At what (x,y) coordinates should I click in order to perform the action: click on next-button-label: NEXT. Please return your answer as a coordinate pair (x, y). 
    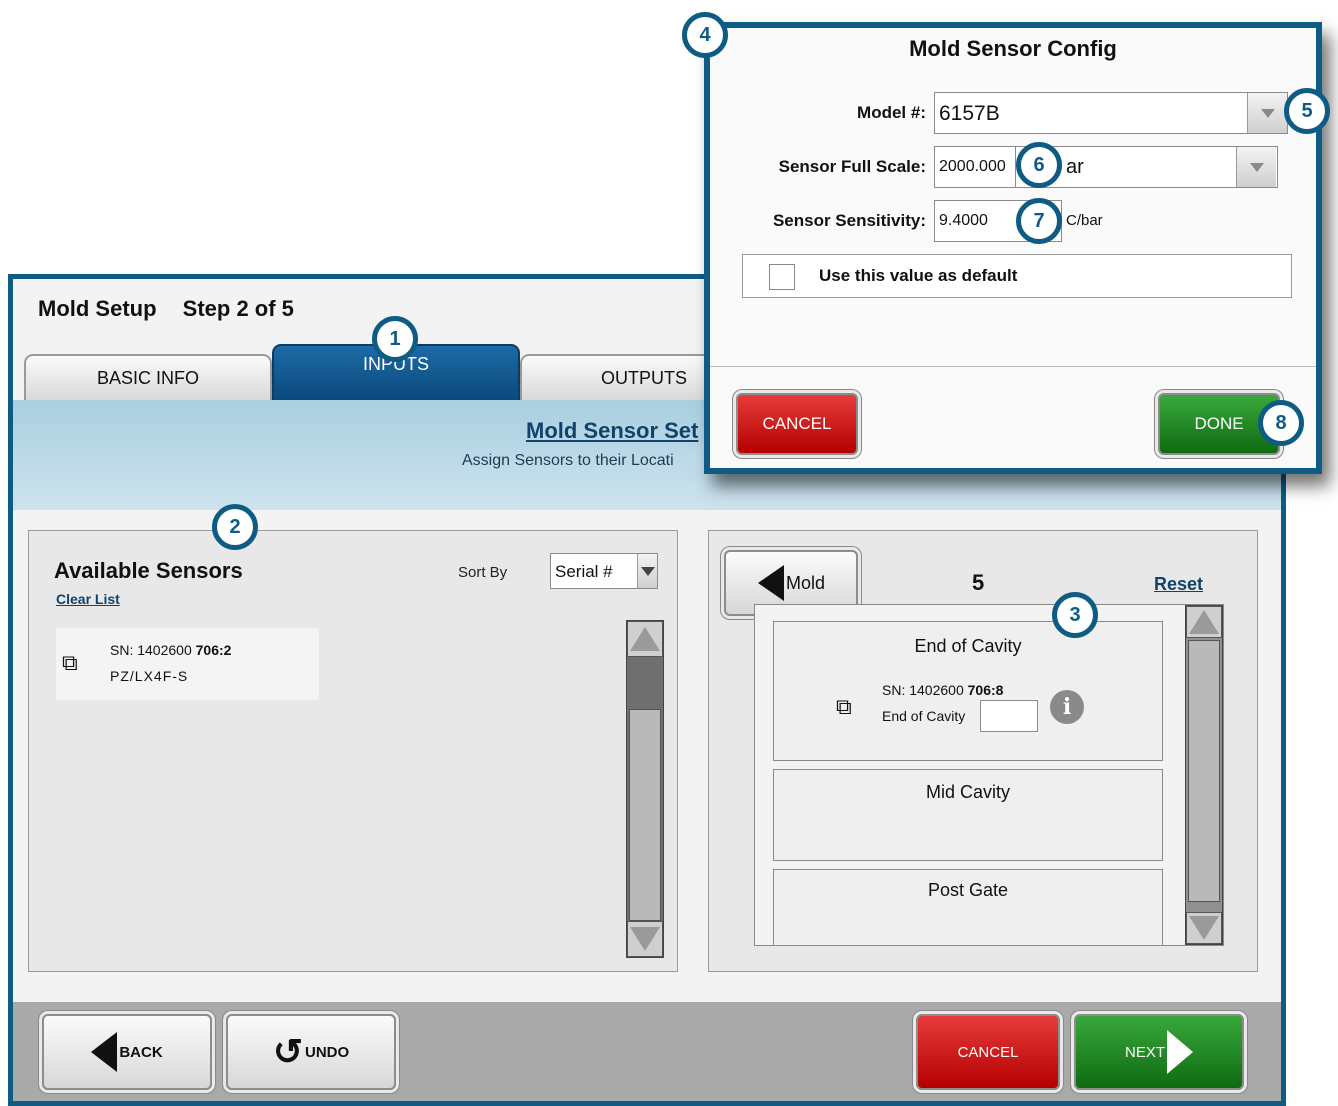
    Looking at the image, I should click on (1144, 1052).